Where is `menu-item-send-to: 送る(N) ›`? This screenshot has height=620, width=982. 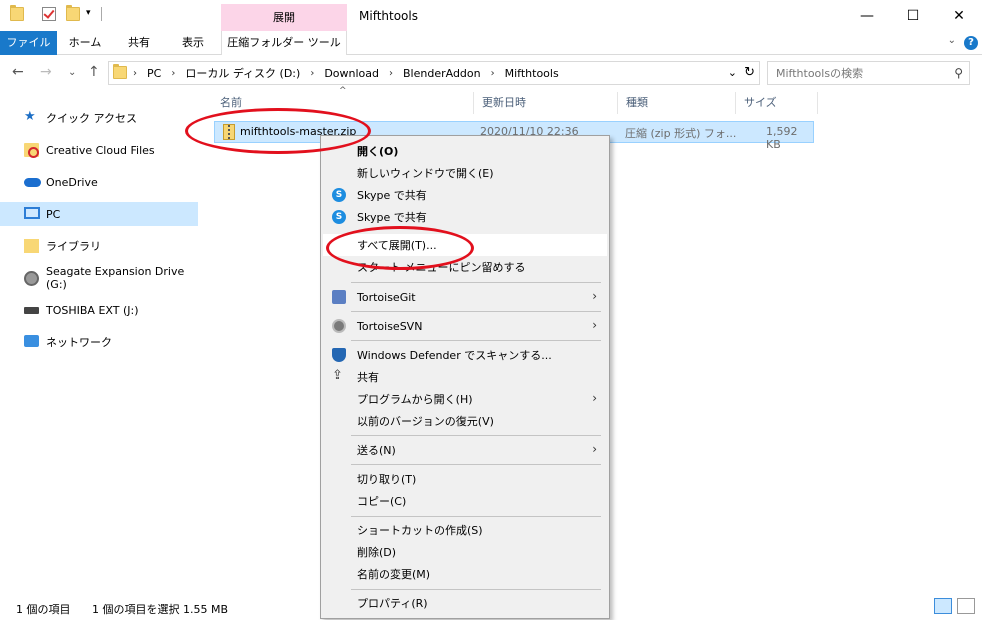 menu-item-send-to: 送る(N) › is located at coordinates (465, 450).